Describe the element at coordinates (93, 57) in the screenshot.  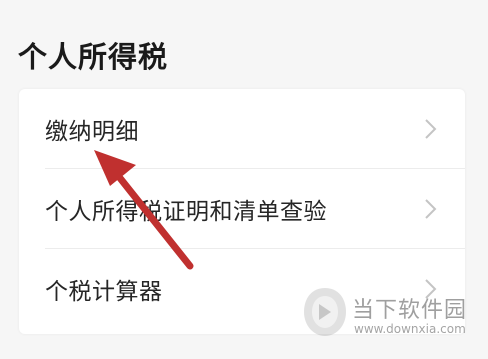
I see `section-title: 个人所得税` at that location.